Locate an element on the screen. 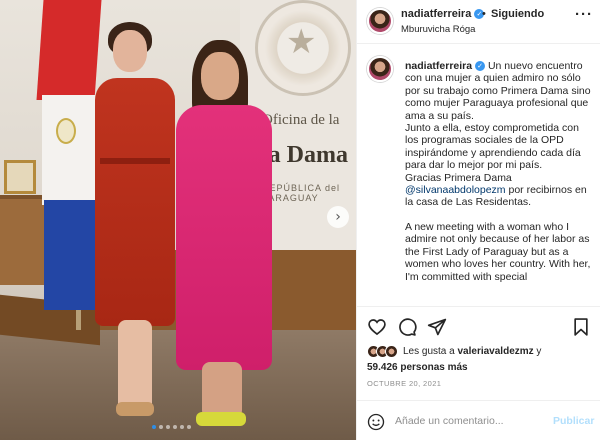 Image resolution: width=600 pixels, height=440 pixels. flag-white-stripe is located at coordinates (71, 150).